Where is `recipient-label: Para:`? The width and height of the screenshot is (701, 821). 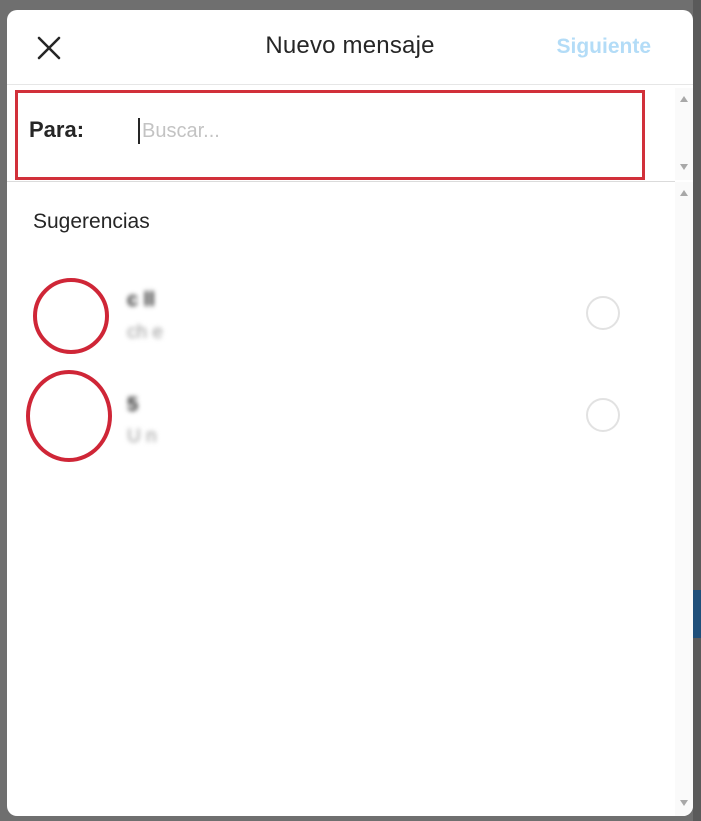
recipient-label: Para: is located at coordinates (57, 129).